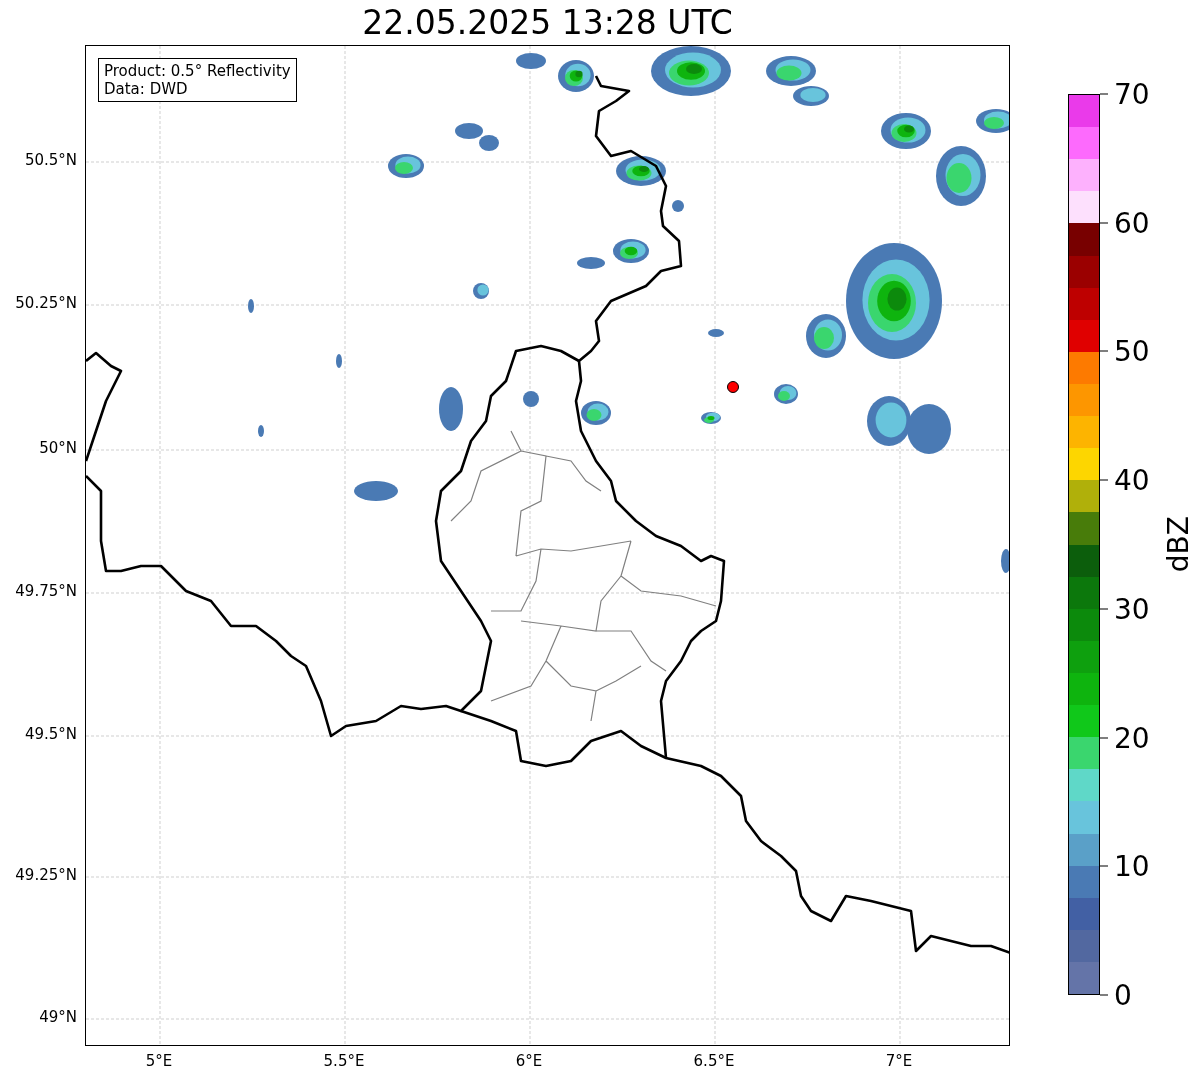 The width and height of the screenshot is (1202, 1081). What do you see at coordinates (1125, 94) in the screenshot?
I see `colorbar-tick-label: 70` at bounding box center [1125, 94].